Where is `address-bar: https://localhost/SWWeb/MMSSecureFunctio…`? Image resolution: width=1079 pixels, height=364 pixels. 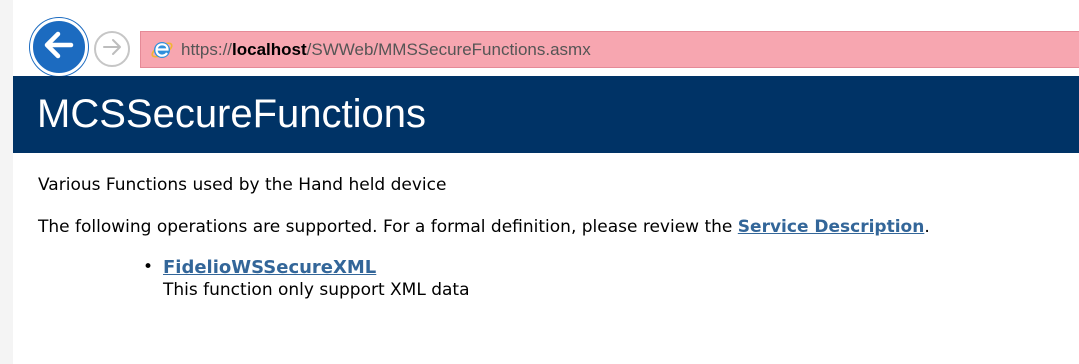 address-bar: https://localhost/SWWeb/MMSSecureFunctio… is located at coordinates (609, 49).